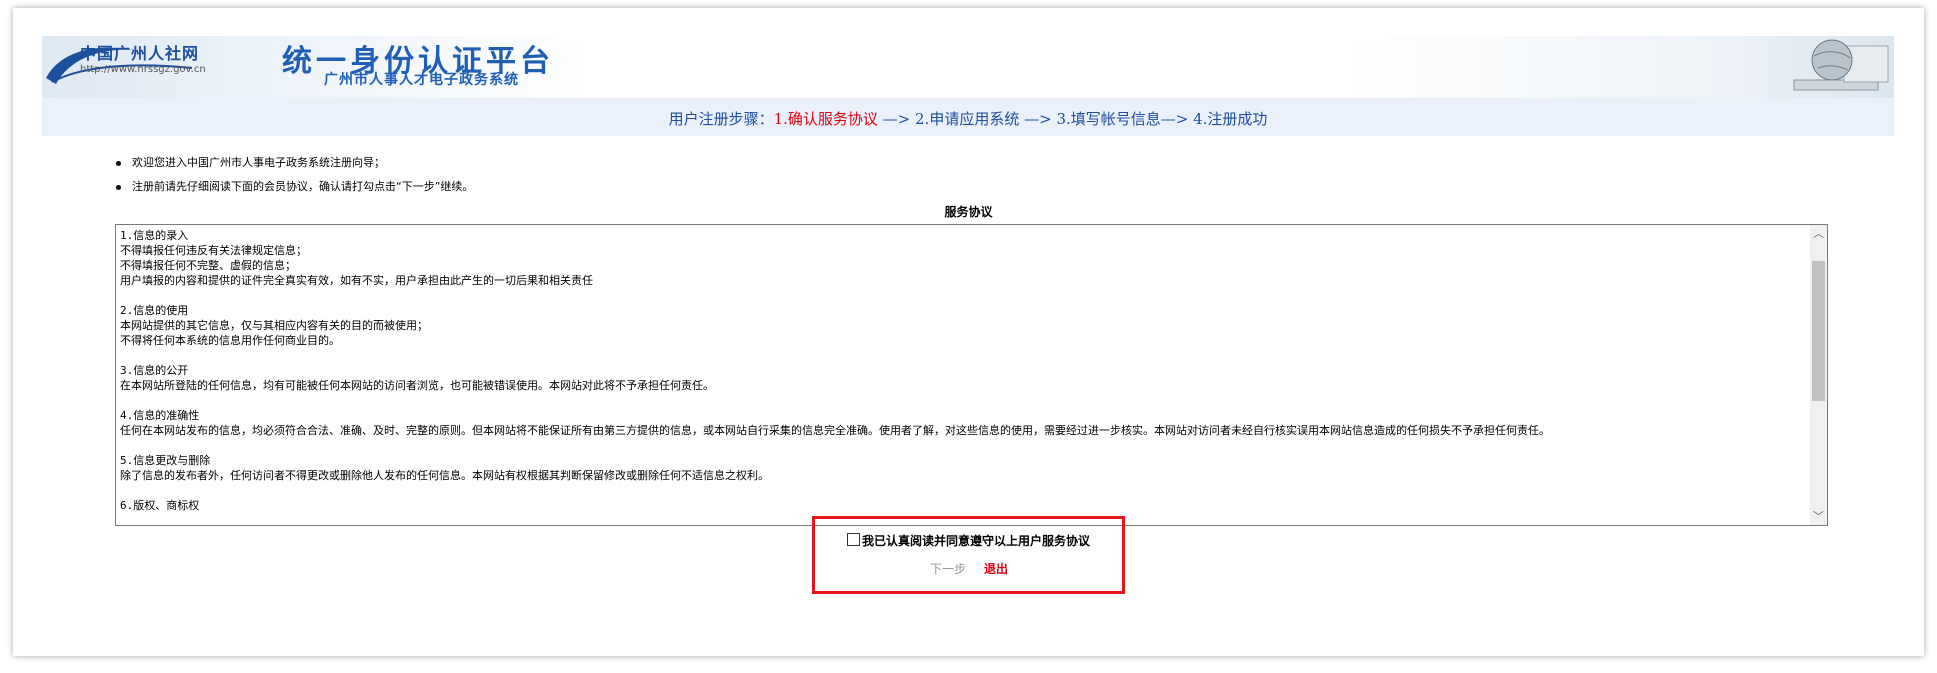 The image size is (1937, 673). I want to click on scroll-down-icon: ﹀, so click(1818, 516).